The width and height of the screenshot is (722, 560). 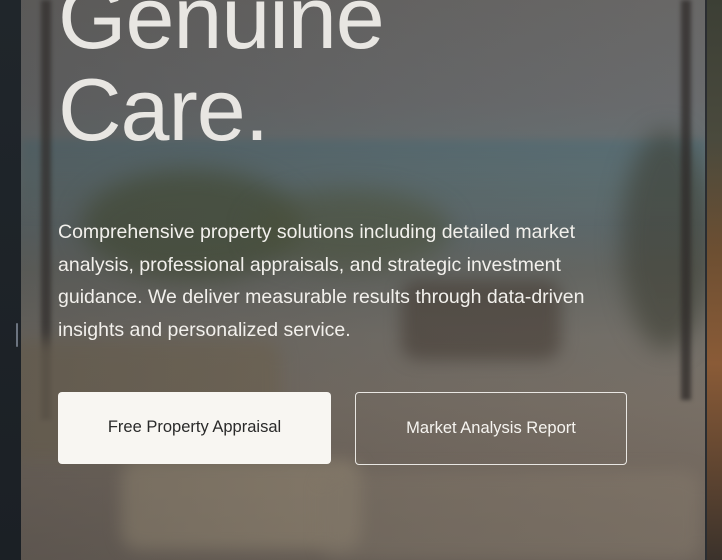 I want to click on free-property-appraisal-button: Free Property Appraisal, so click(x=194, y=428).